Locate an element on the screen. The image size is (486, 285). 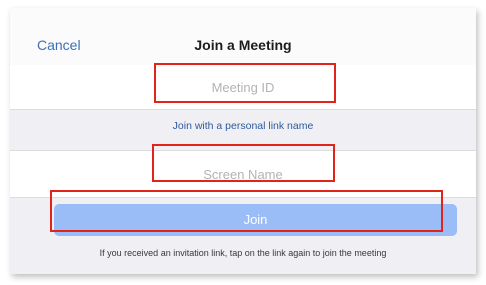
meeting-id-input is located at coordinates (243, 87).